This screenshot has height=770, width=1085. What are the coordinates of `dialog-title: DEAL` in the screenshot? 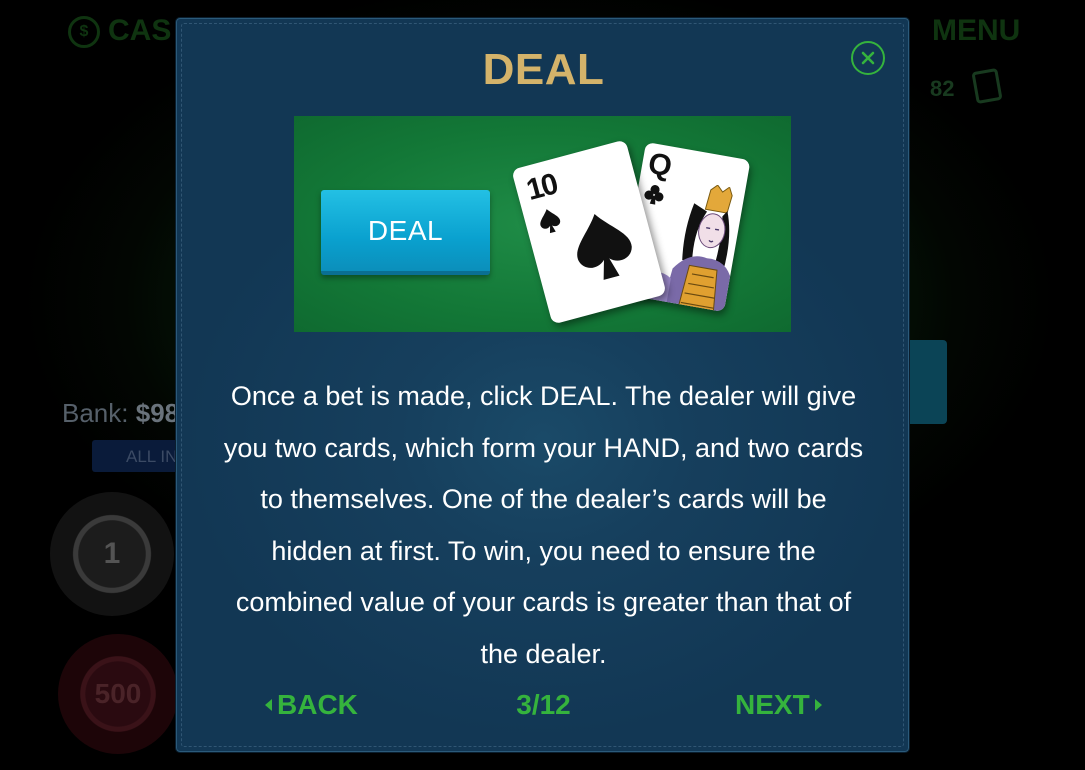 It's located at (543, 69).